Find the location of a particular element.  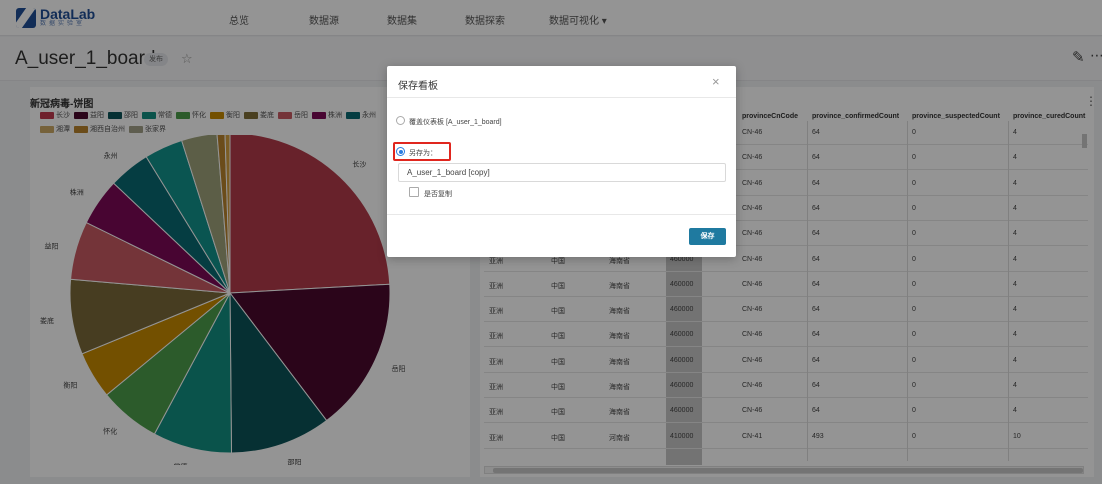

save-as-radio is located at coordinates (400, 151).